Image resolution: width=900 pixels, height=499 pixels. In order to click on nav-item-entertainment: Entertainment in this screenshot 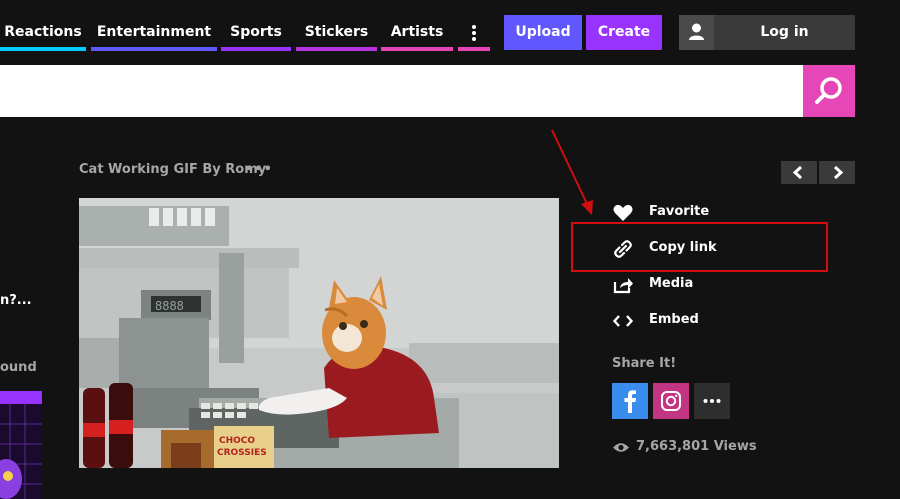, I will do `click(154, 32)`.